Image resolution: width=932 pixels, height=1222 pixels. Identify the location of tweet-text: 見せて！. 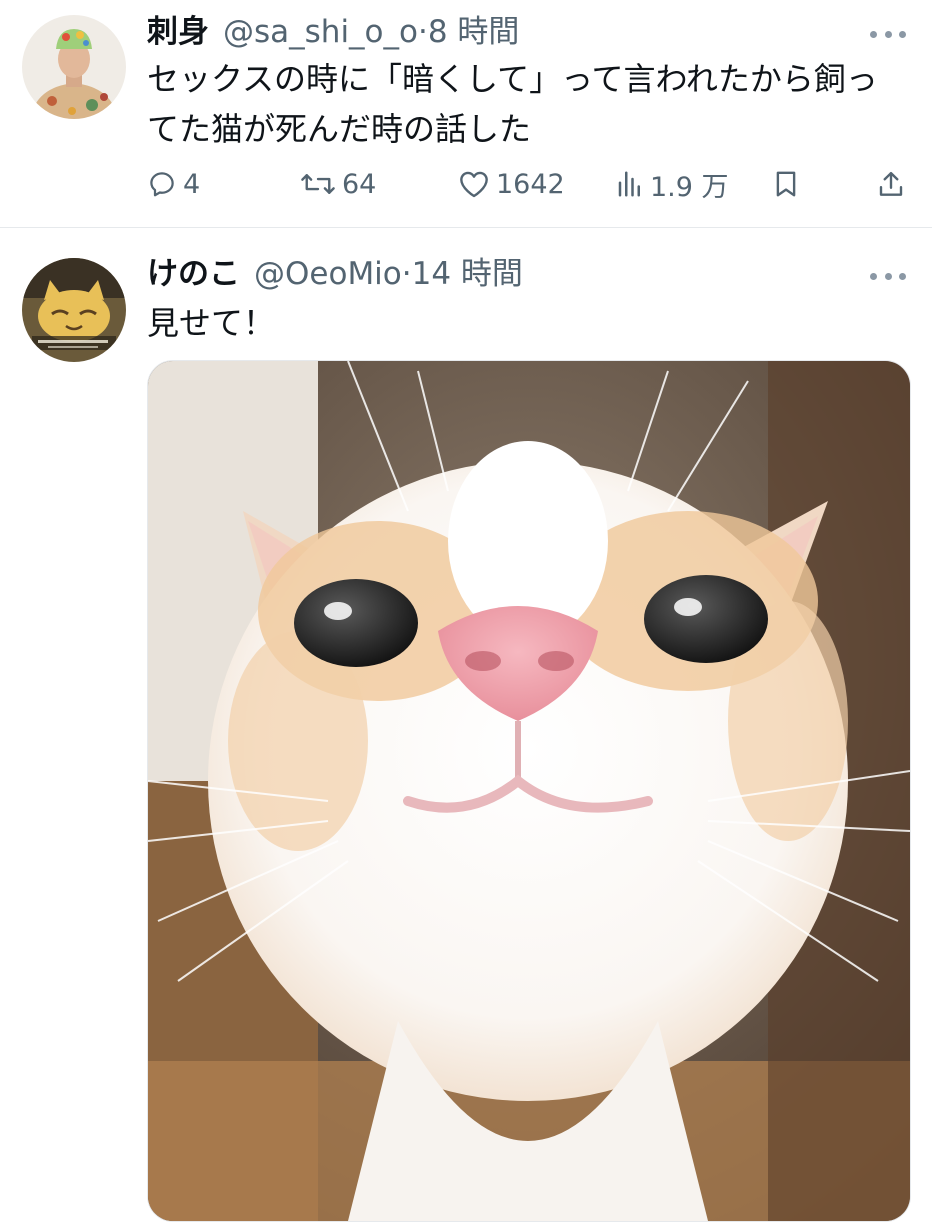
(211, 323).